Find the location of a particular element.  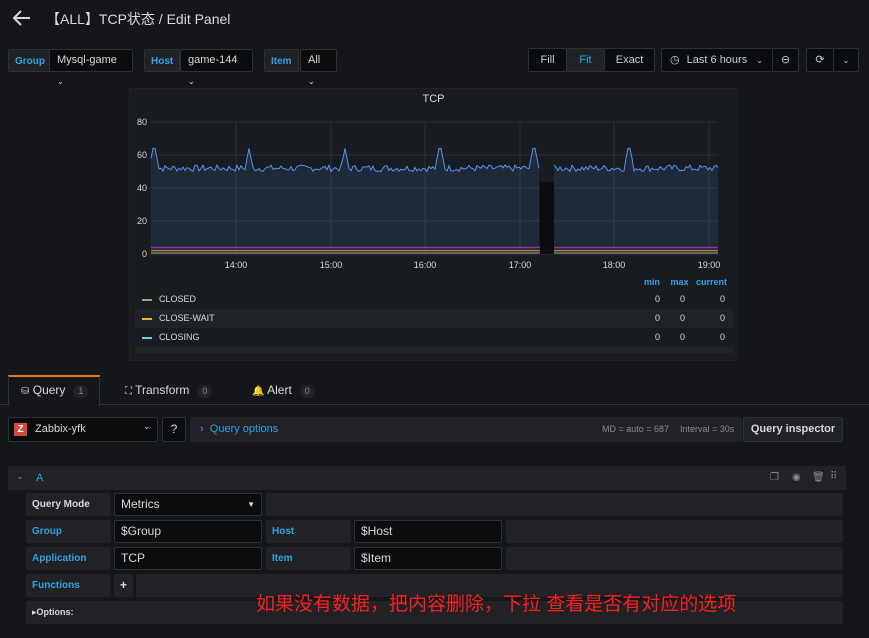

database-icon: ⛁ is located at coordinates (25, 391).